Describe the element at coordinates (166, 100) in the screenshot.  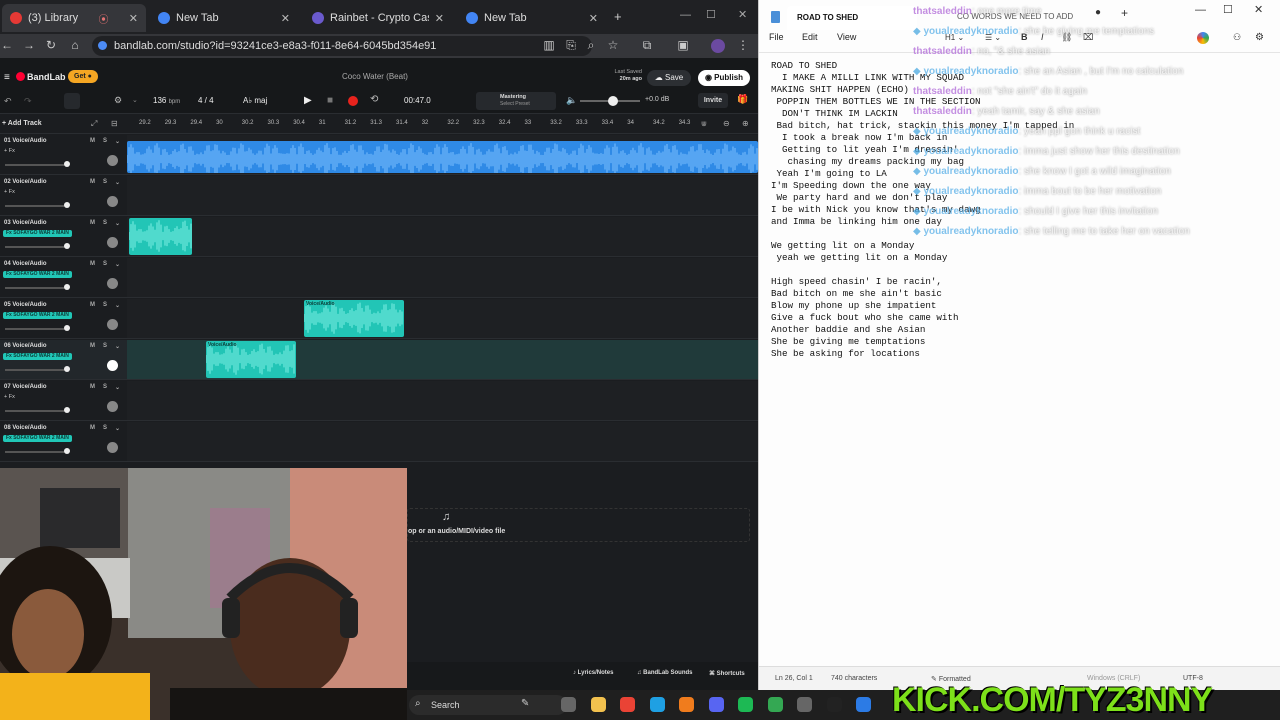
I see `tempo-display: 136 bpm` at that location.